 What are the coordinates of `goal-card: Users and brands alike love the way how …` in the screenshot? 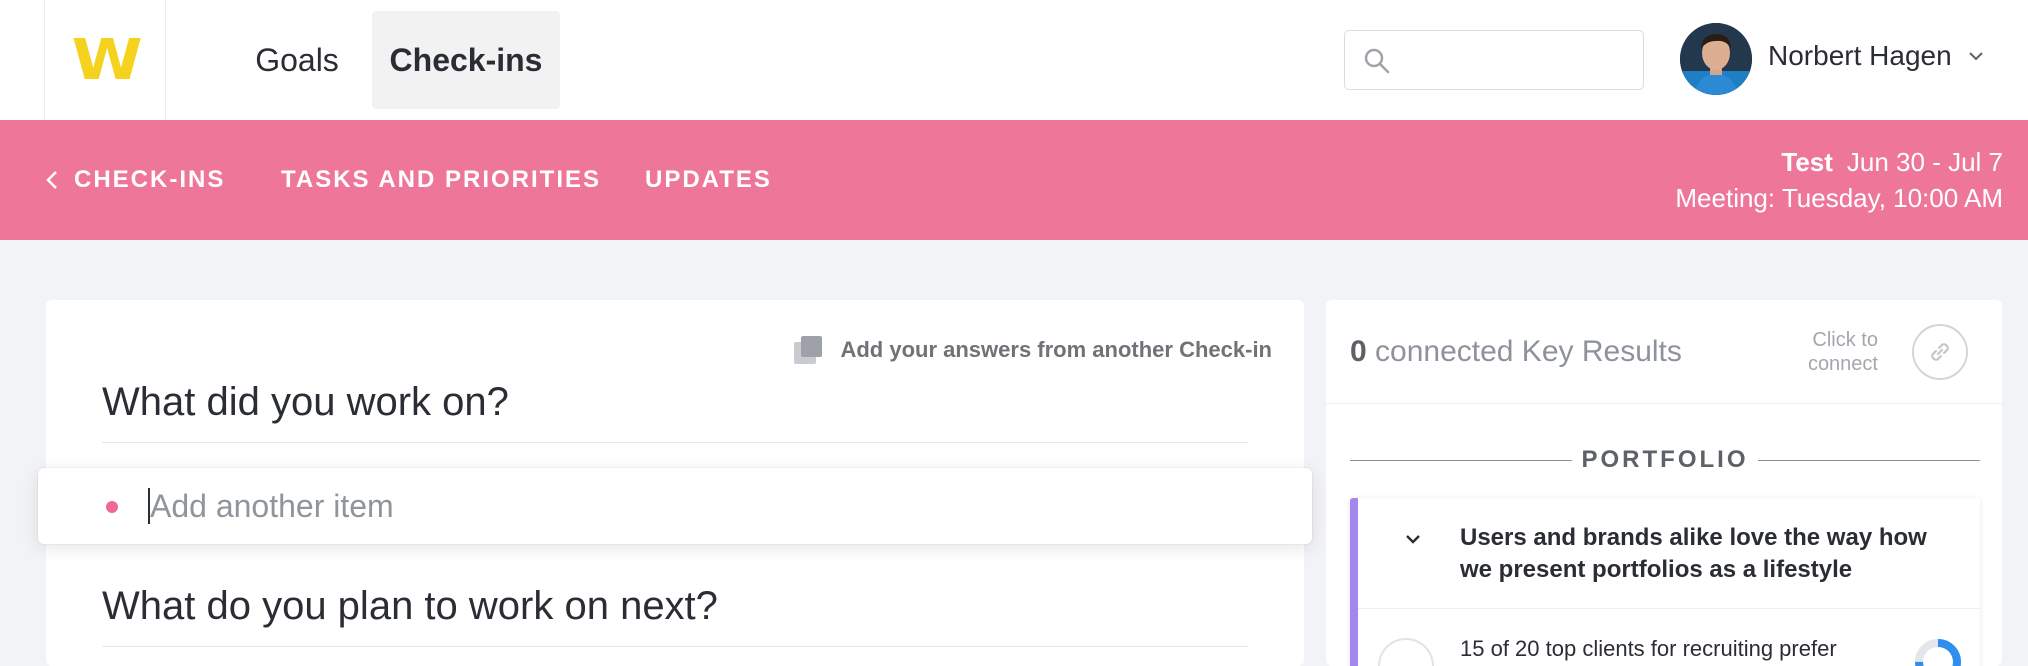 It's located at (1665, 582).